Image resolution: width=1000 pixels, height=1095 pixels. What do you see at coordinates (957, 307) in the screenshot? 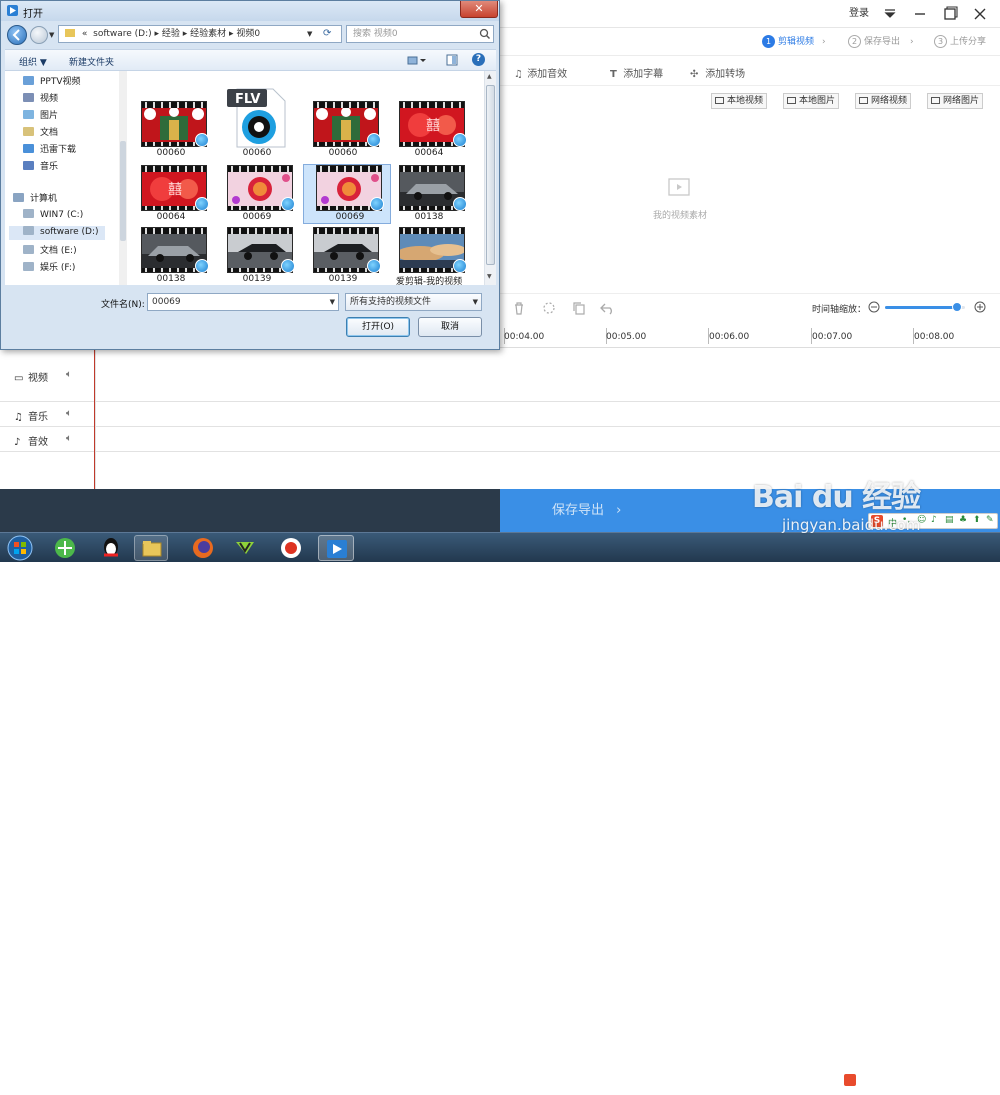
I see `zoom-slider-handle` at bounding box center [957, 307].